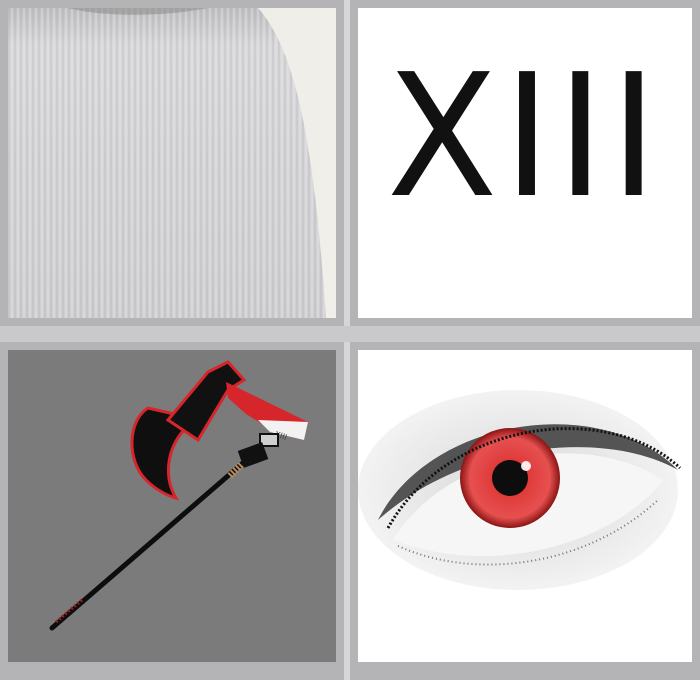 The height and width of the screenshot is (680, 700). I want to click on frame-divider-horizontal, so click(350, 334).